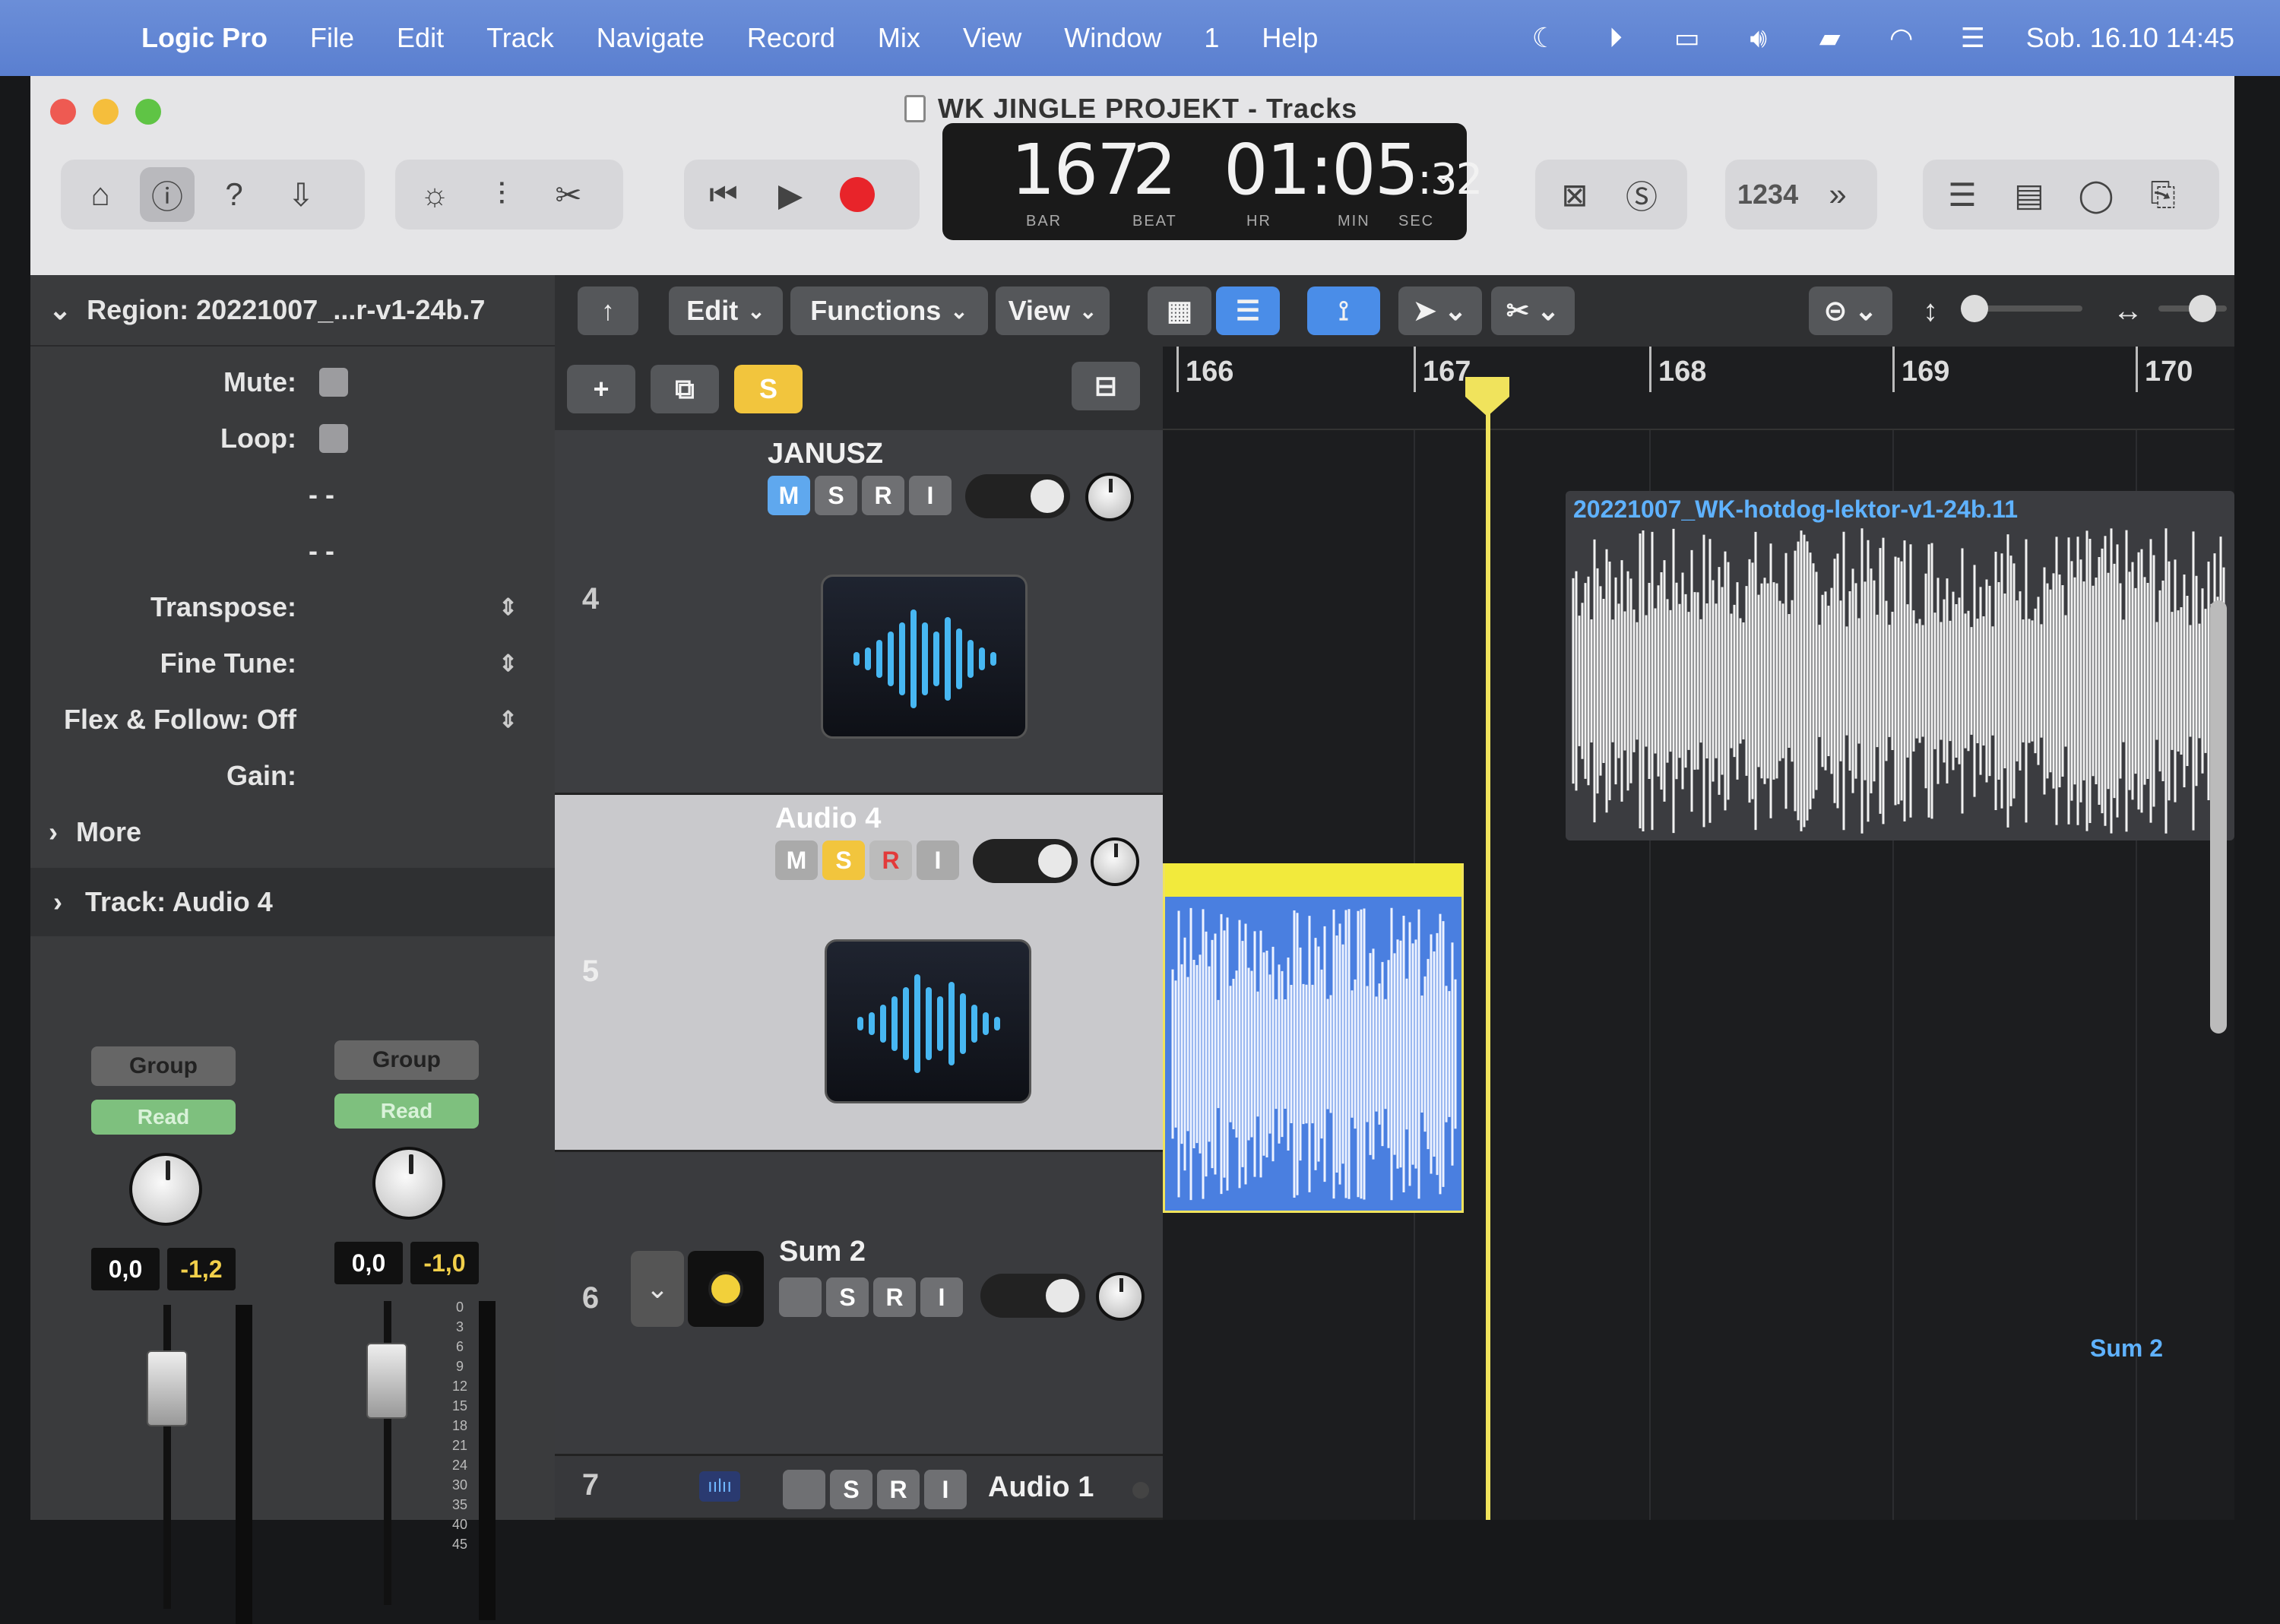  Describe the element at coordinates (859, 974) in the screenshot. I see `track-header-audio4: 5 Audio 4 M S R I` at that location.